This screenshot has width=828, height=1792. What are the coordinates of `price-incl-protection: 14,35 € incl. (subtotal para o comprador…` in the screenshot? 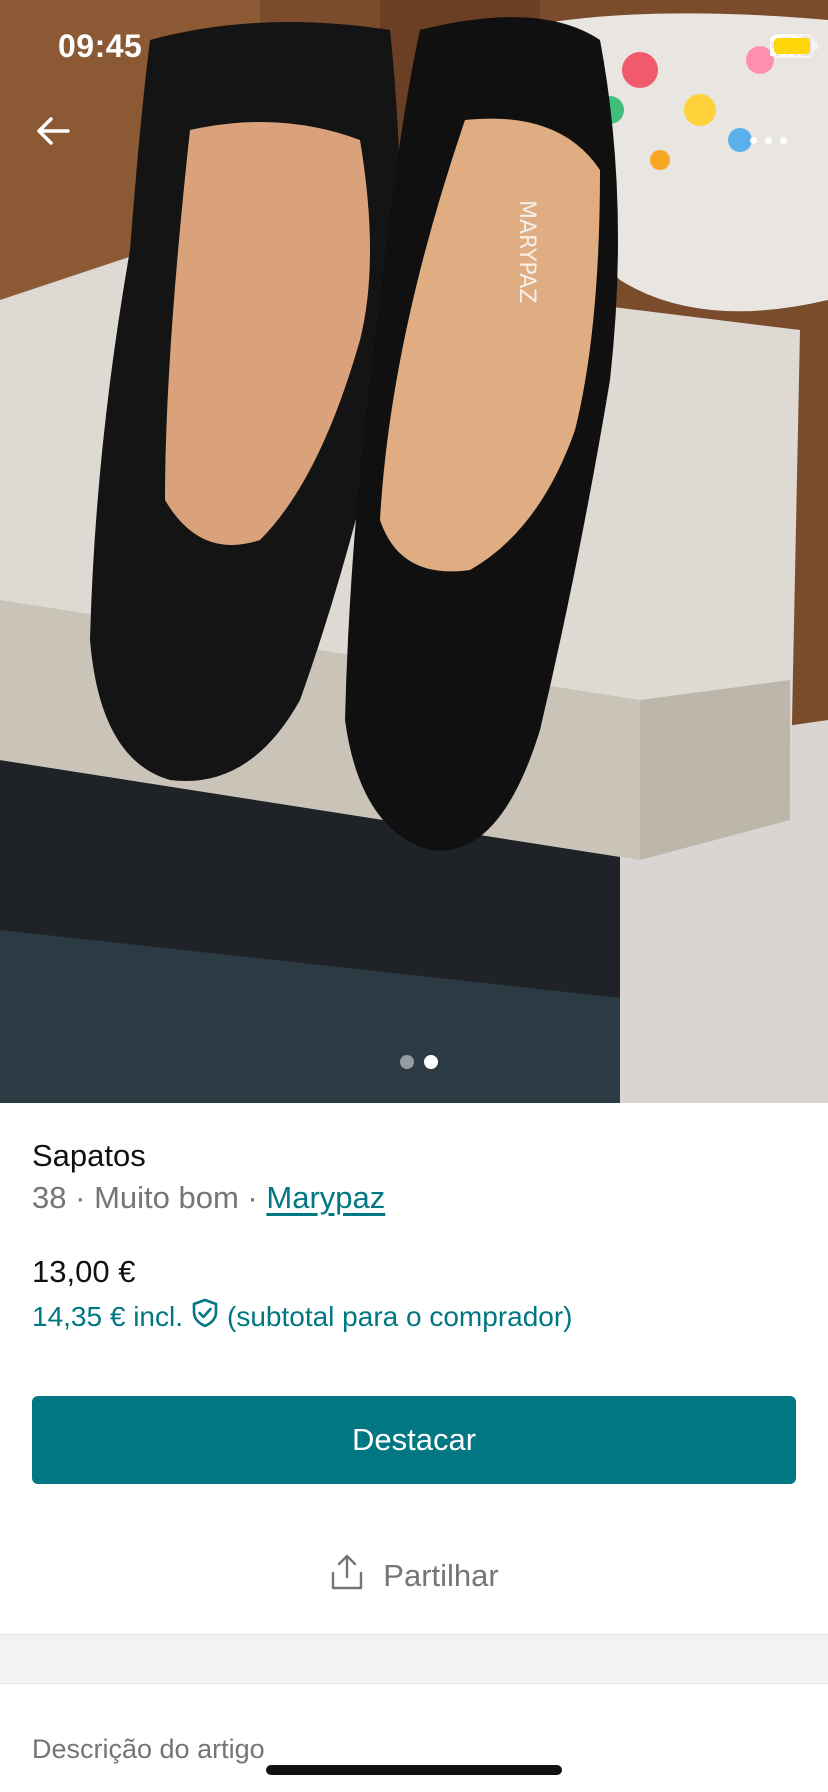 It's located at (302, 1316).